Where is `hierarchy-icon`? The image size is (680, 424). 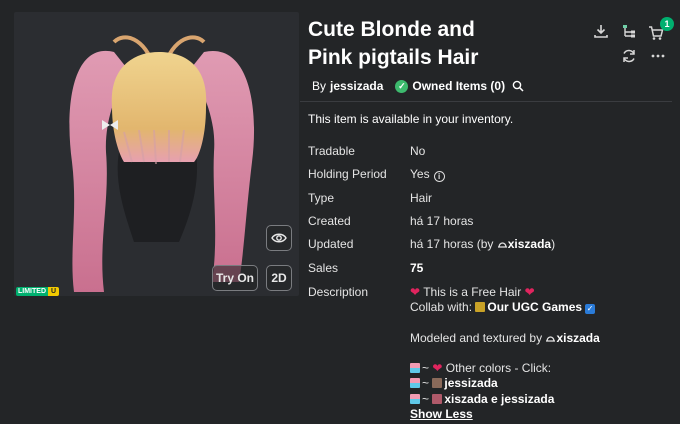 hierarchy-icon is located at coordinates (629, 31).